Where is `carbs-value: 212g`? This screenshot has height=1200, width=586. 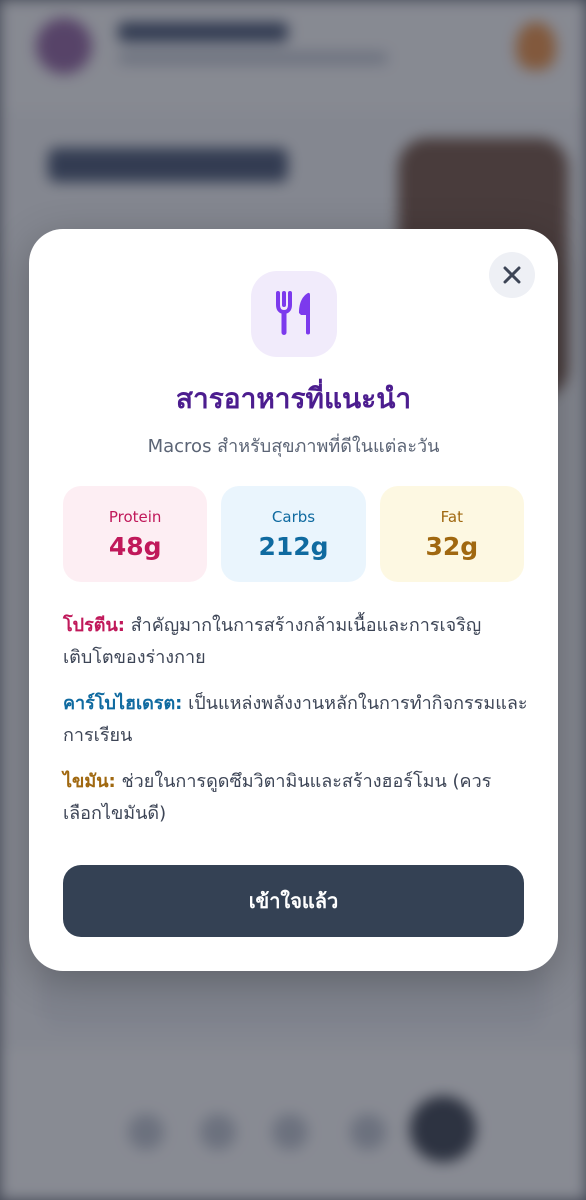
carbs-value: 212g is located at coordinates (293, 546).